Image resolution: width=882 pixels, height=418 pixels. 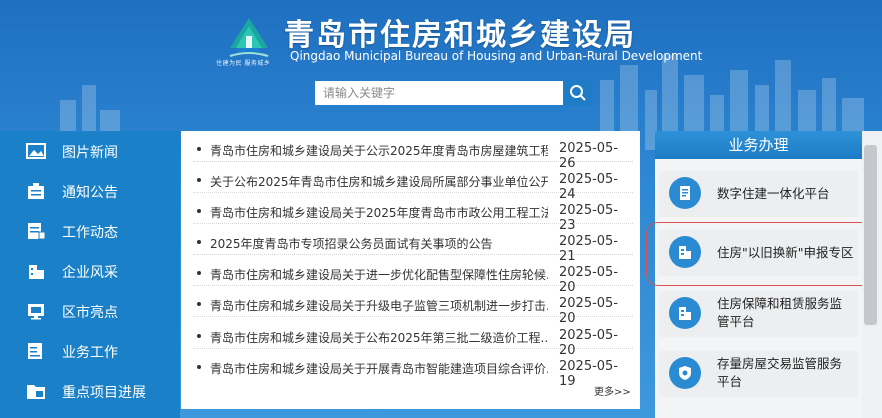 I want to click on image-icon, so click(x=36, y=151).